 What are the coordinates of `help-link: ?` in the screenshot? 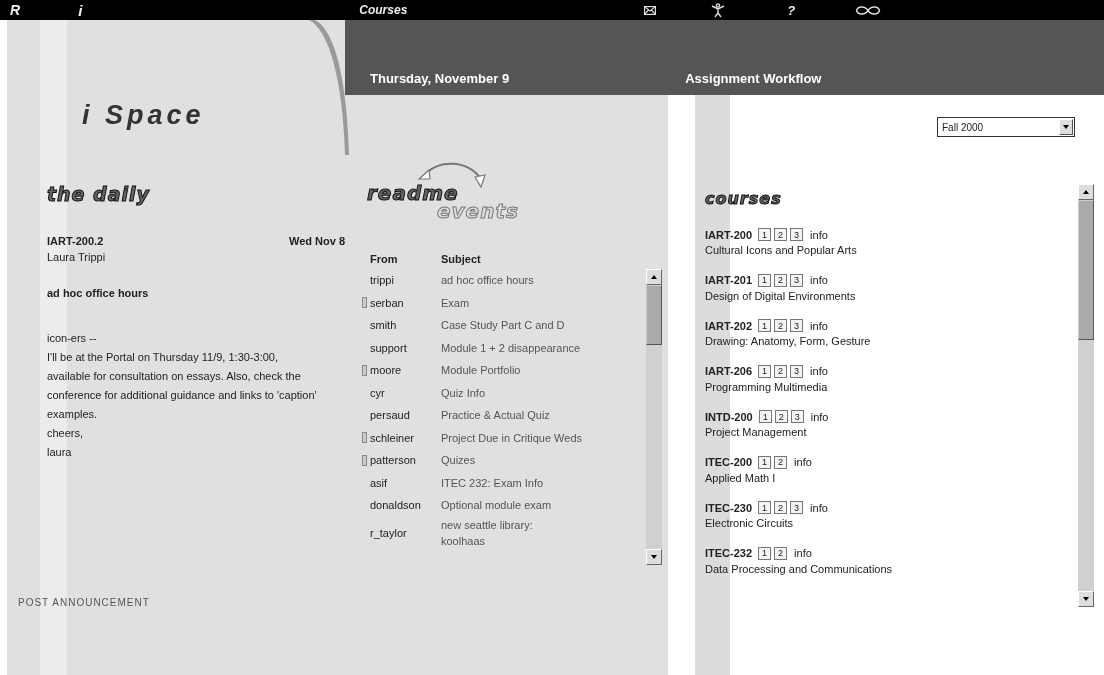 It's located at (791, 10).